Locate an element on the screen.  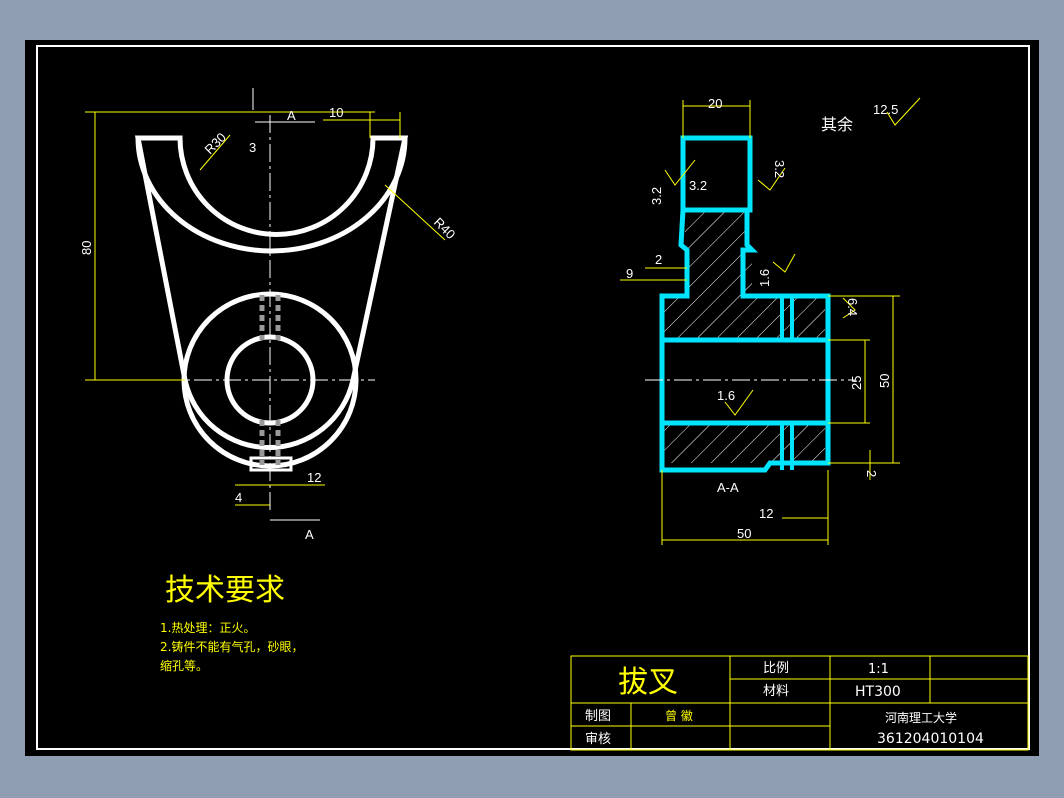
leader-r40 is located at coordinates (415, 212).